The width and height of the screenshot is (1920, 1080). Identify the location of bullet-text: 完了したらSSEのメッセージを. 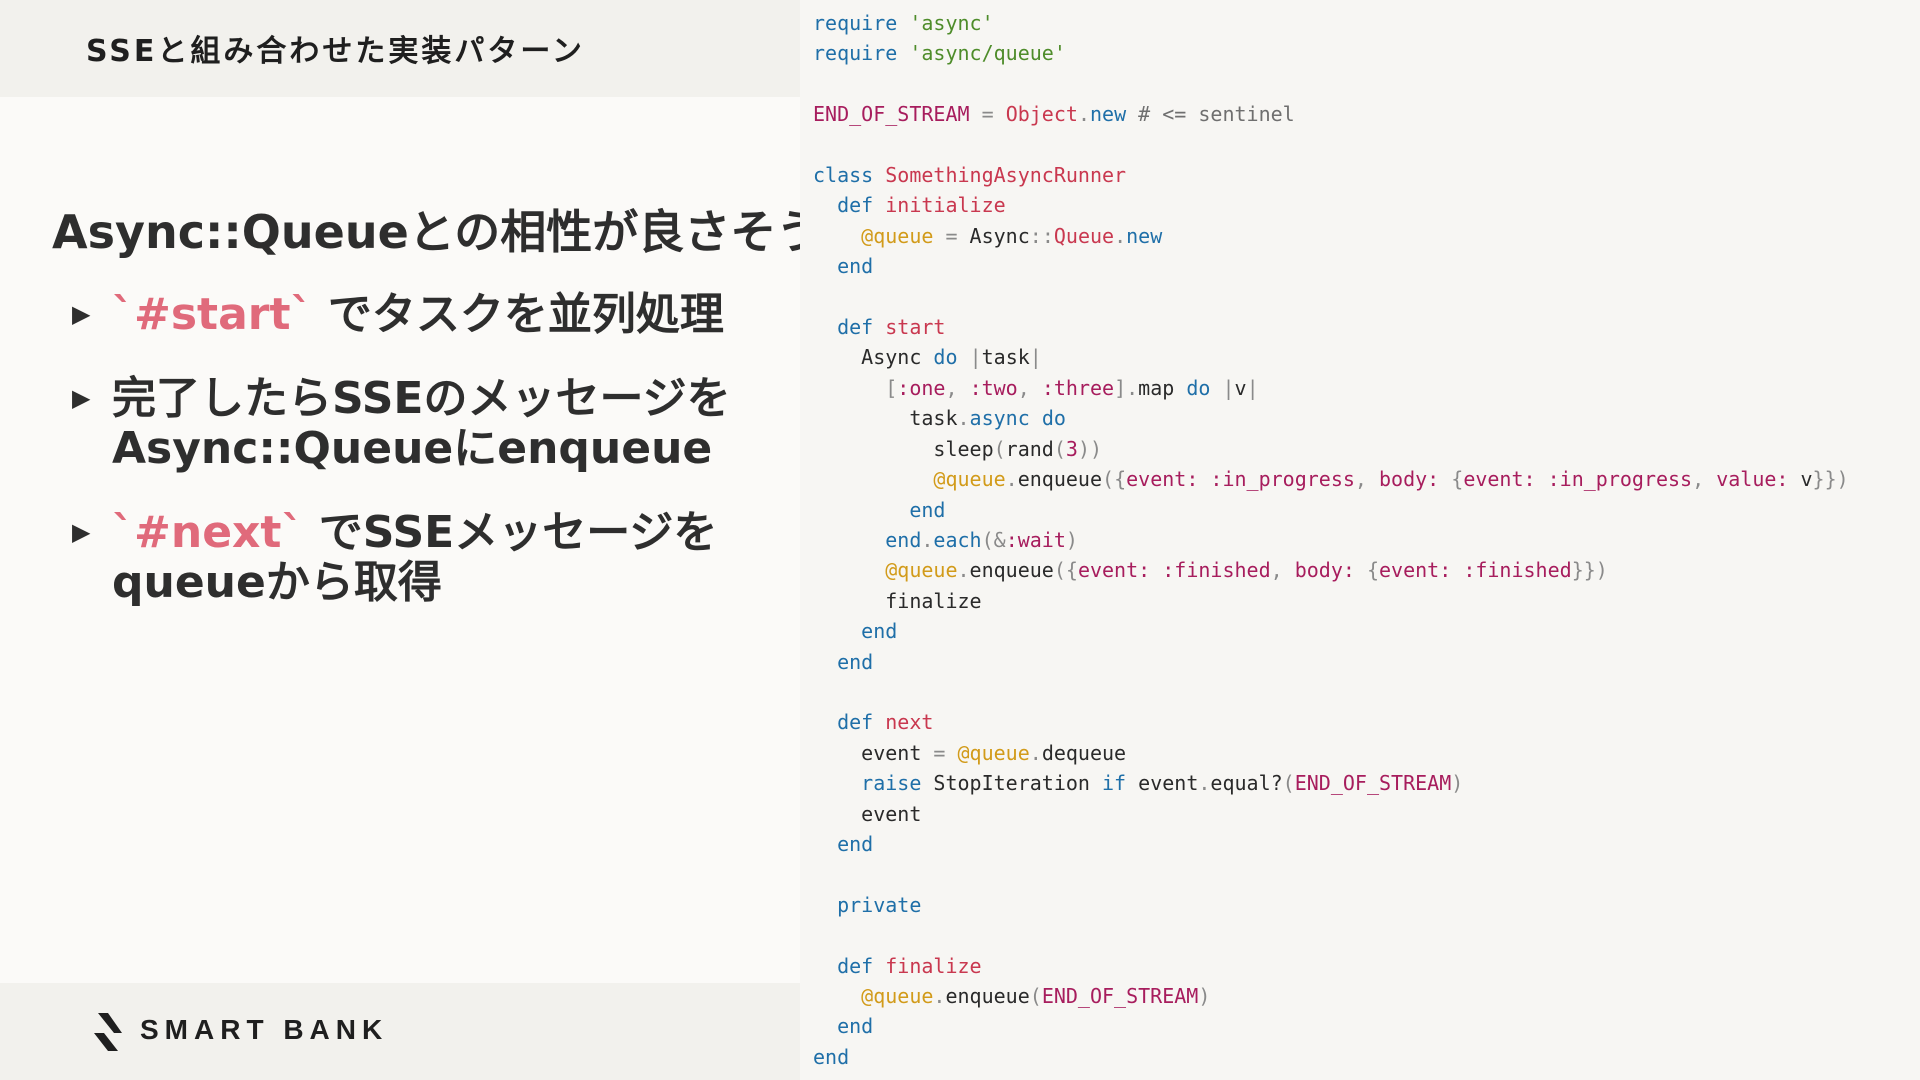
(421, 398).